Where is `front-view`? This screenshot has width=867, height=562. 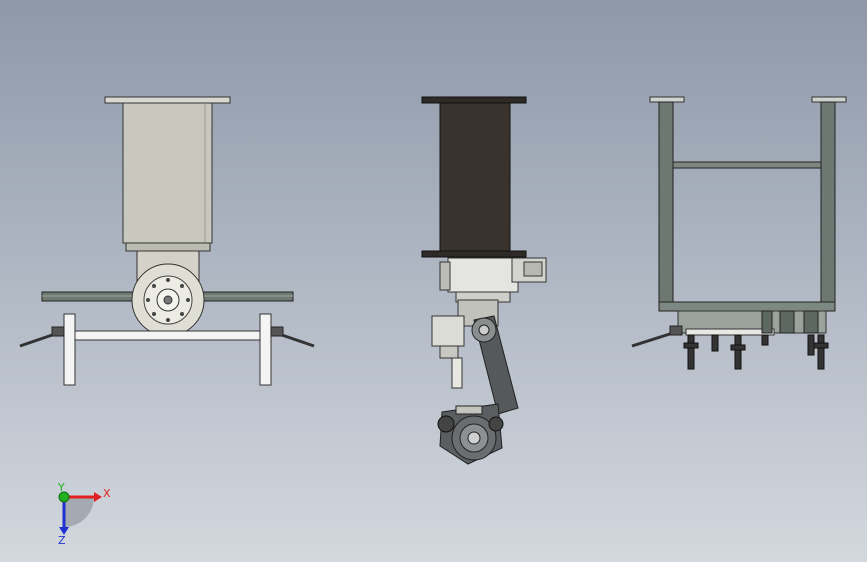 front-view is located at coordinates (484, 280).